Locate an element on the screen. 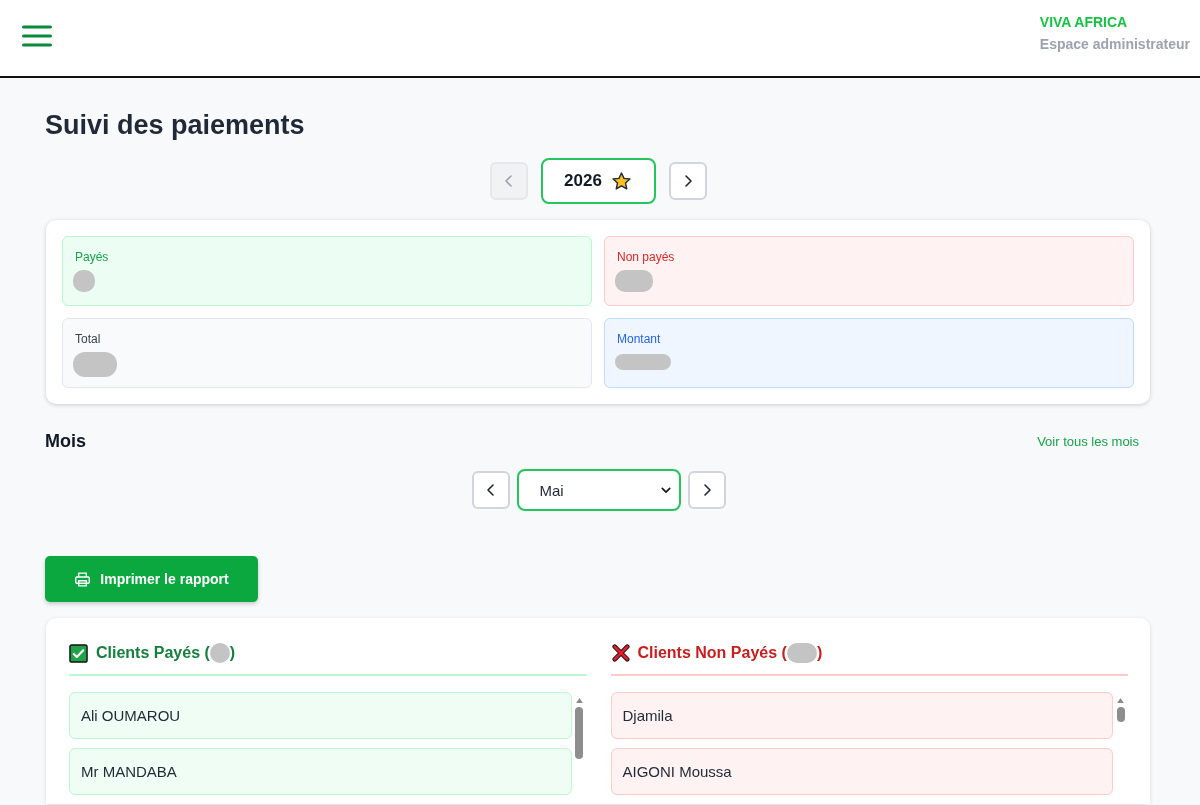  page-title: Suivi des paiements is located at coordinates (175, 125).